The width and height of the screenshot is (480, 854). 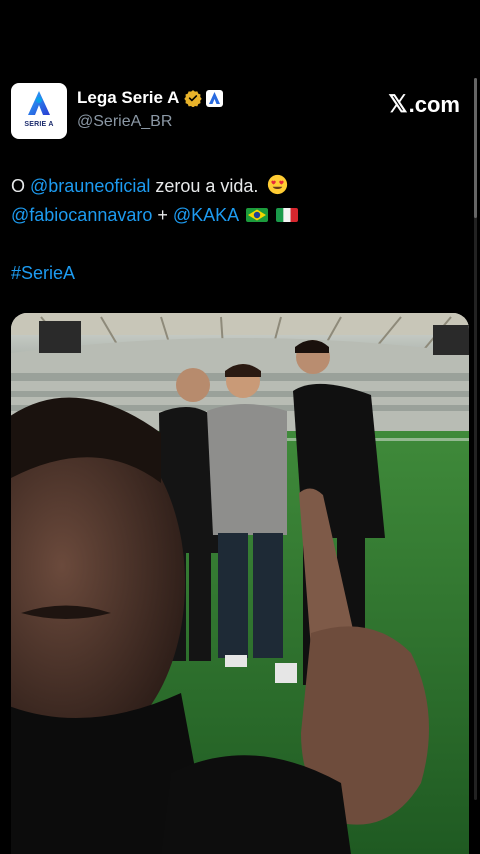 What do you see at coordinates (43, 273) in the screenshot?
I see `hashtag-seriea: #SerieA` at bounding box center [43, 273].